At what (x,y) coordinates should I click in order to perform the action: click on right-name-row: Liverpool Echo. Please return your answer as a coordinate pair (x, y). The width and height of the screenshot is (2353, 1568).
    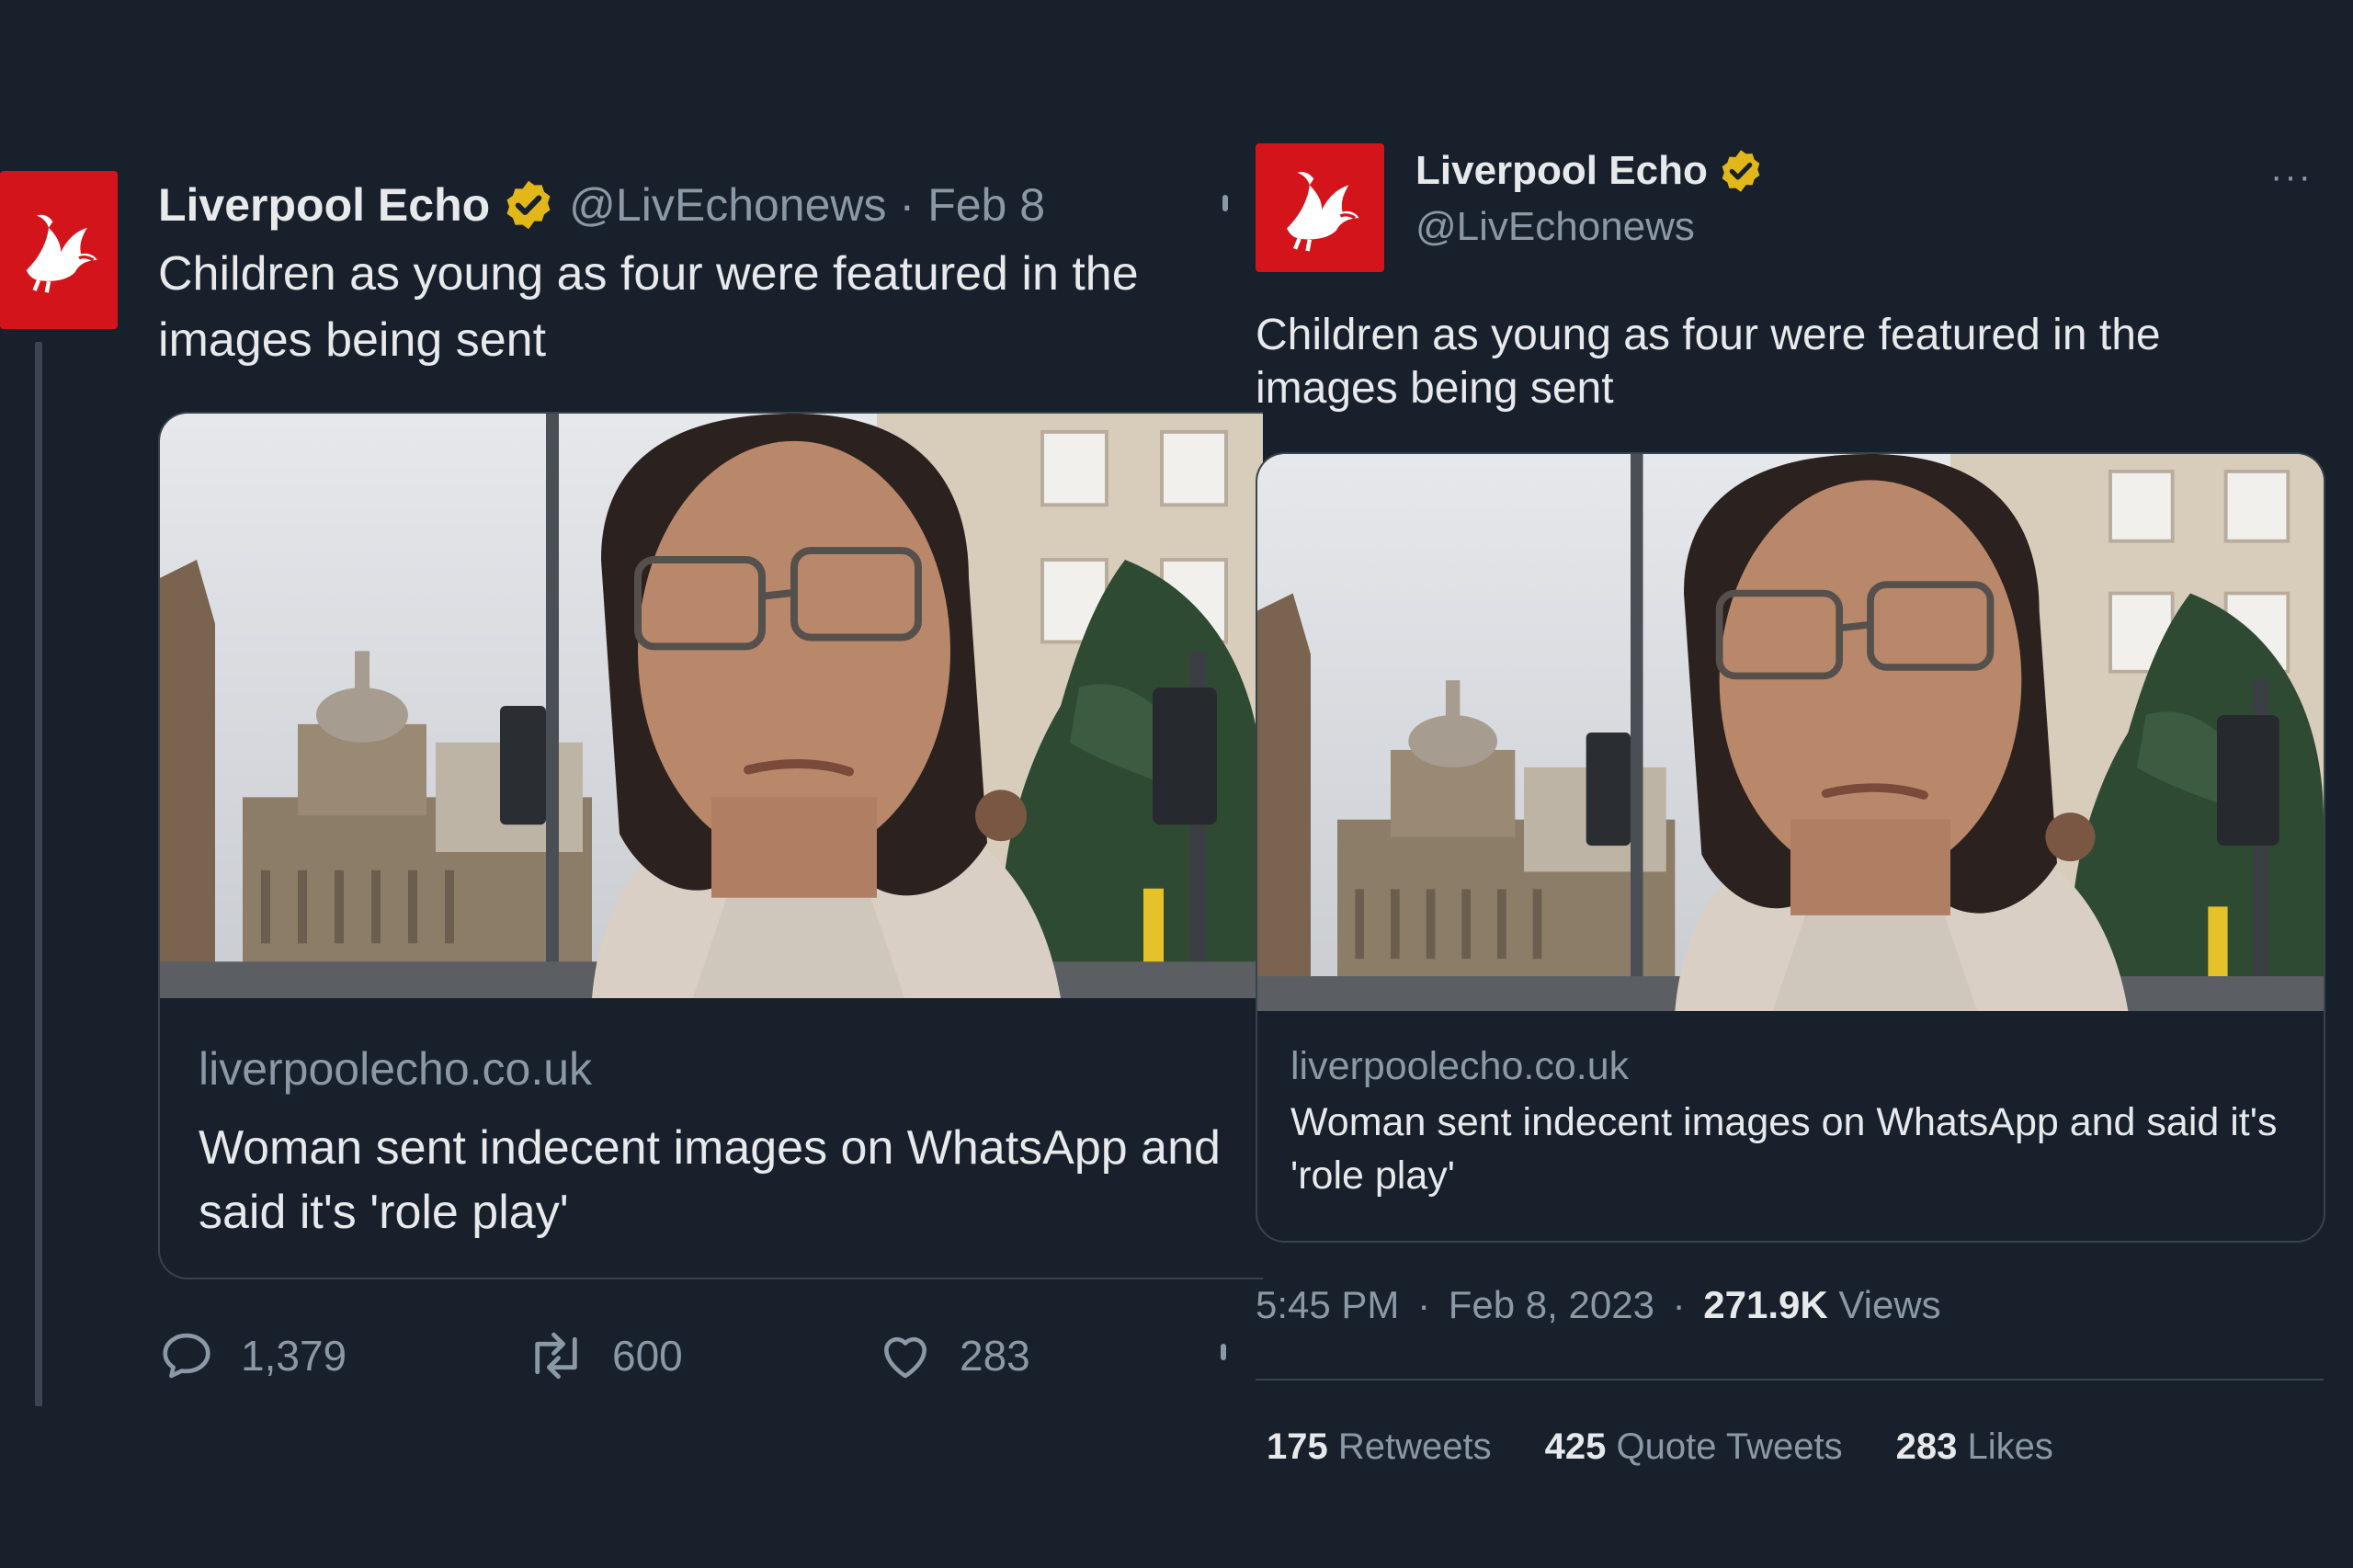
    Looking at the image, I should click on (1590, 171).